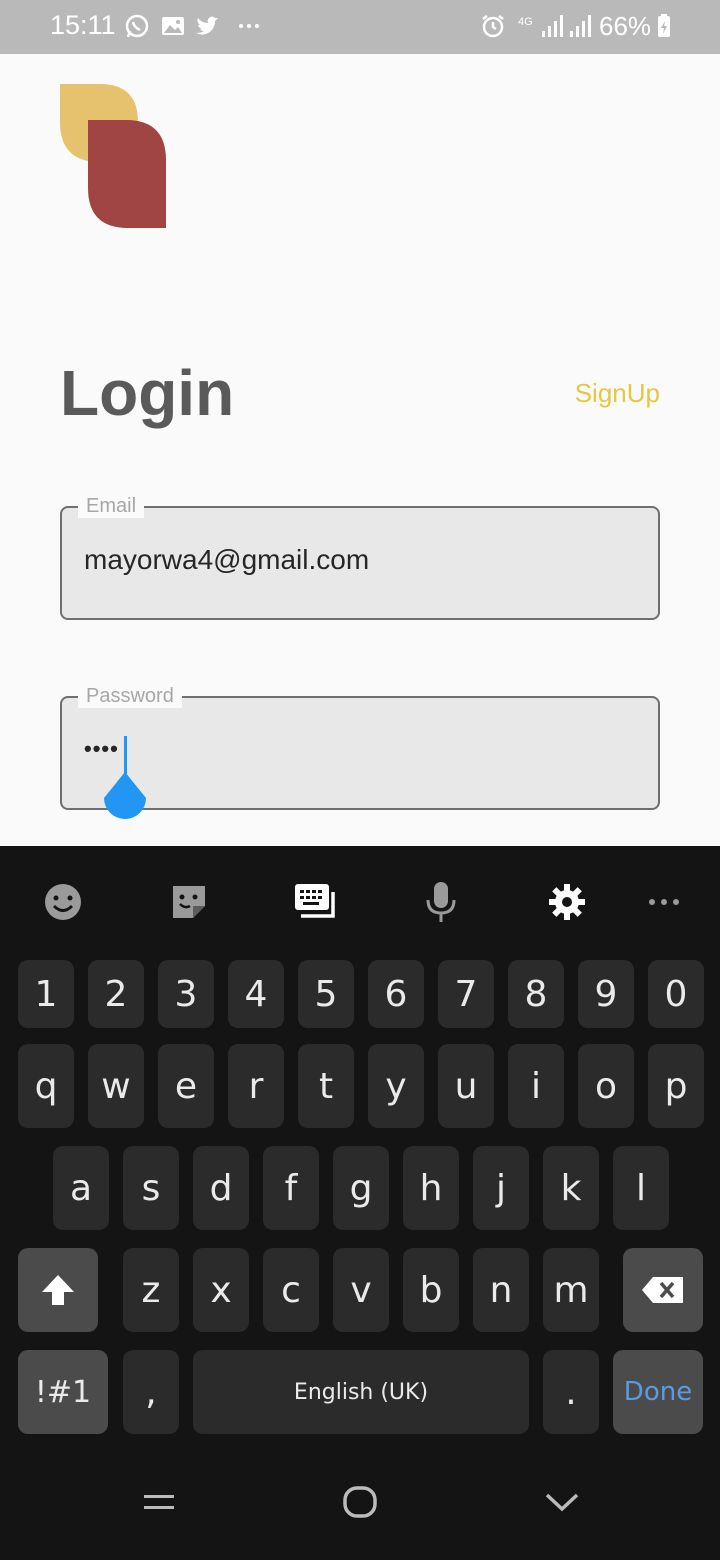  What do you see at coordinates (116, 1086) in the screenshot?
I see `key-w: w` at bounding box center [116, 1086].